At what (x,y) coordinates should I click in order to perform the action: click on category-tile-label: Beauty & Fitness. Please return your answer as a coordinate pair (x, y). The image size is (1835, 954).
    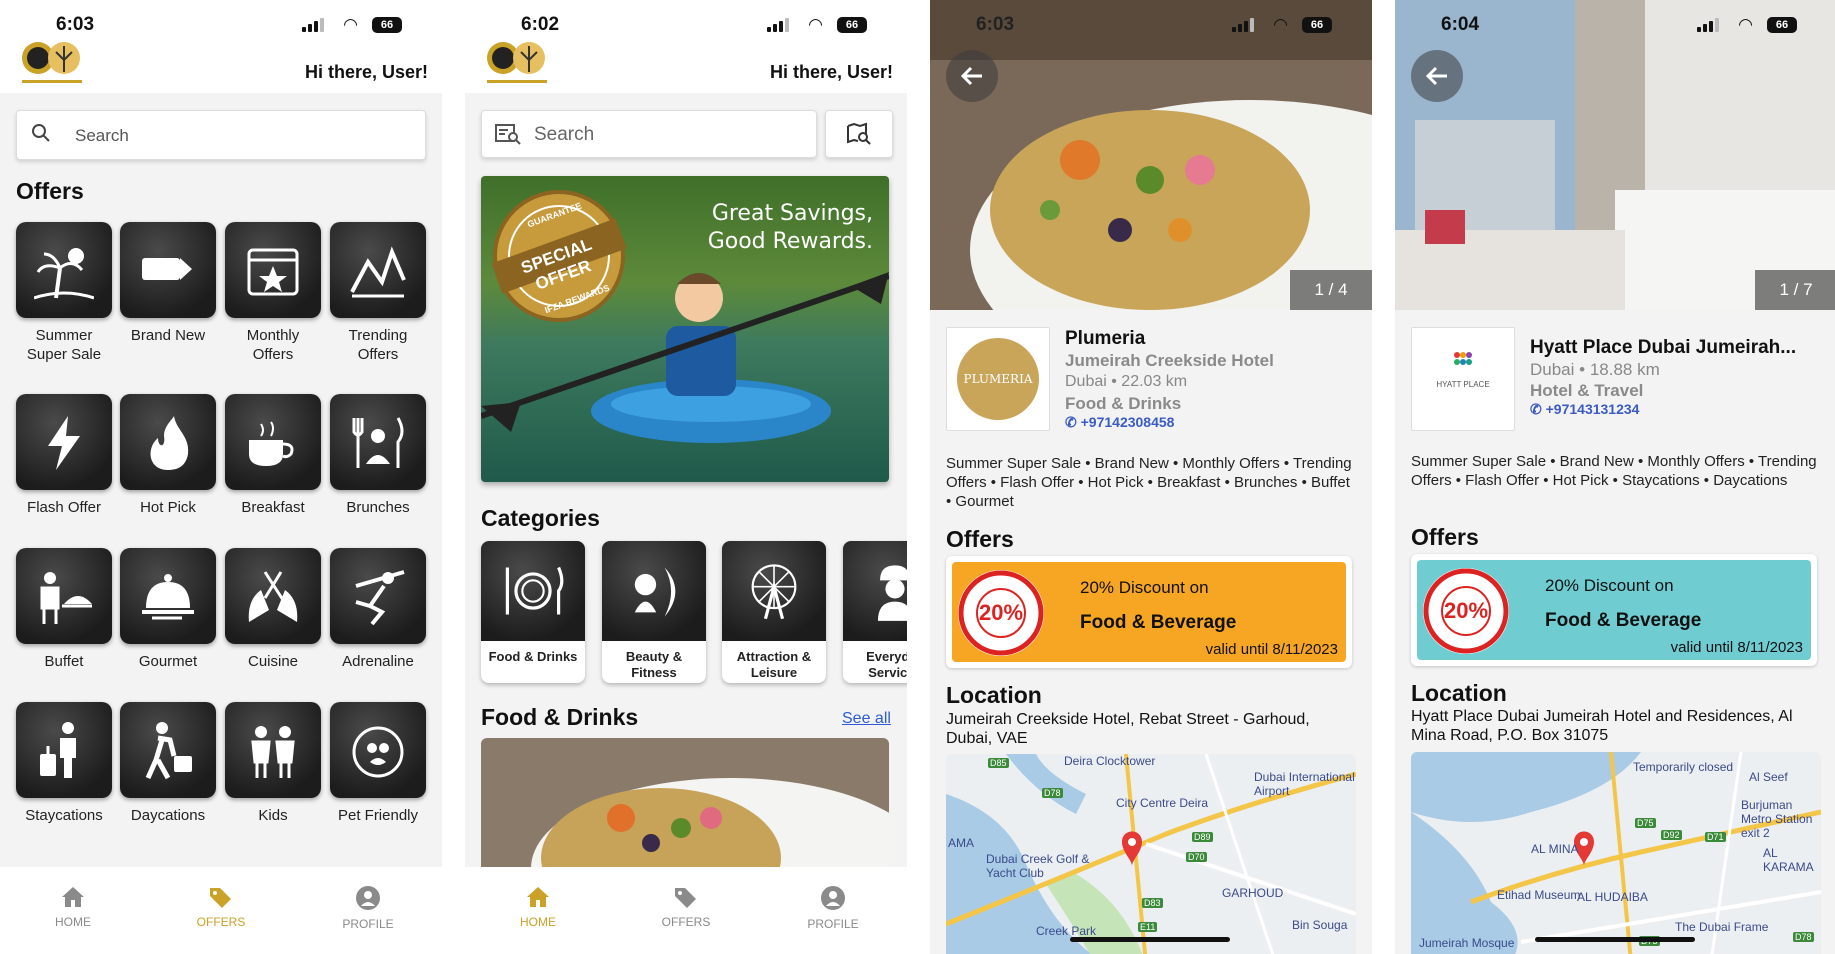
    Looking at the image, I should click on (654, 664).